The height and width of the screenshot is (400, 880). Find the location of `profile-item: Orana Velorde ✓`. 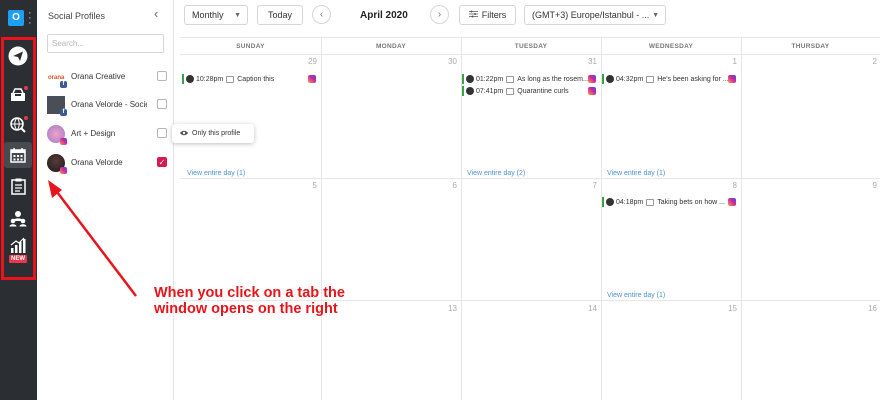

profile-item: Orana Velorde ✓ is located at coordinates (108, 165).